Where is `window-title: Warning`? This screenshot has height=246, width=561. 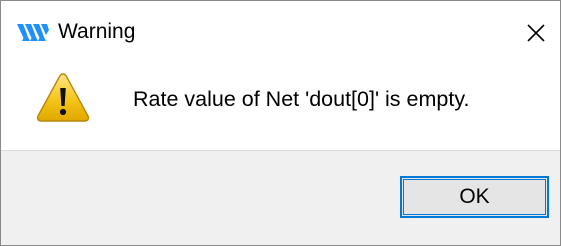
window-title: Warning is located at coordinates (97, 31).